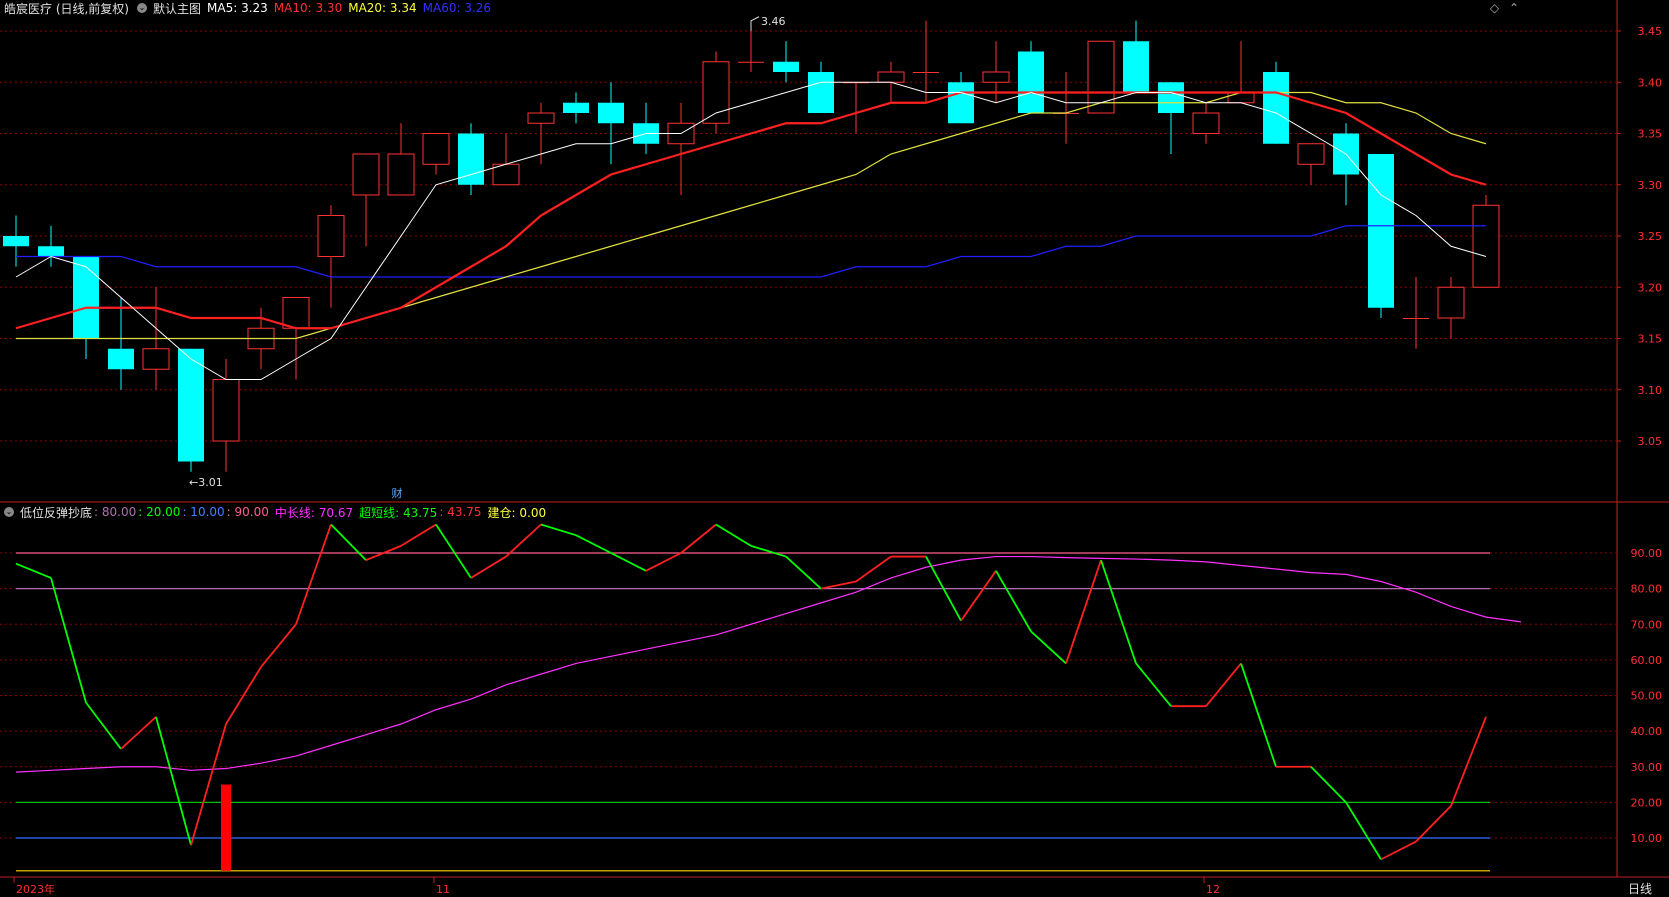 This screenshot has height=897, width=1669. What do you see at coordinates (1647, 731) in the screenshot?
I see `indicator-tick-label: 40.00` at bounding box center [1647, 731].